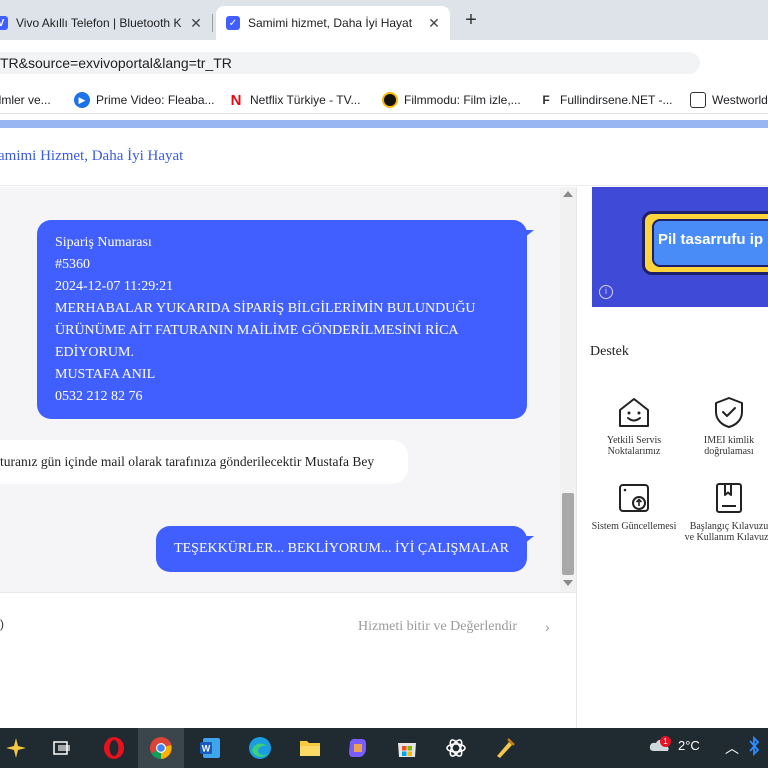 The image size is (768, 768). What do you see at coordinates (728, 526) in the screenshot?
I see `tile-label: Başlangıç Kılavuzu` at bounding box center [728, 526].